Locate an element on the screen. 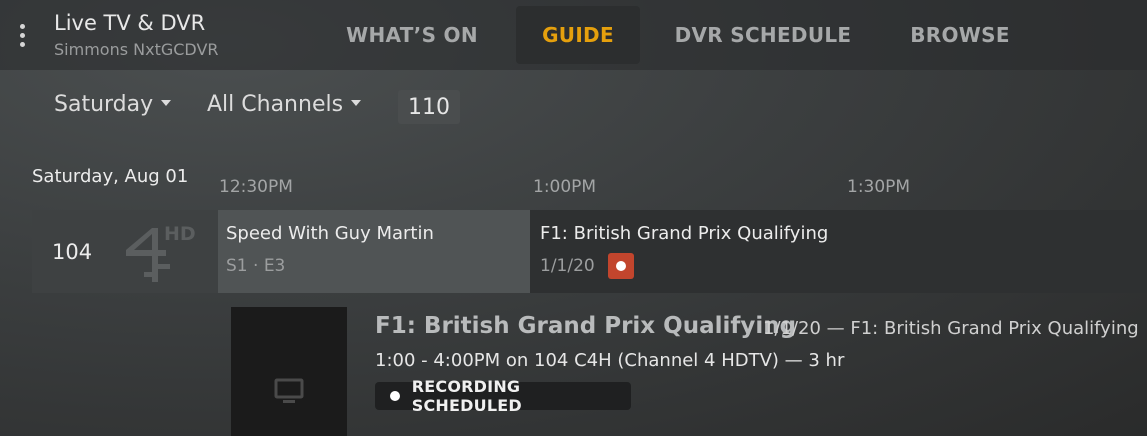 This screenshot has width=1147, height=436. program-episode: S1 · E3 is located at coordinates (256, 266).